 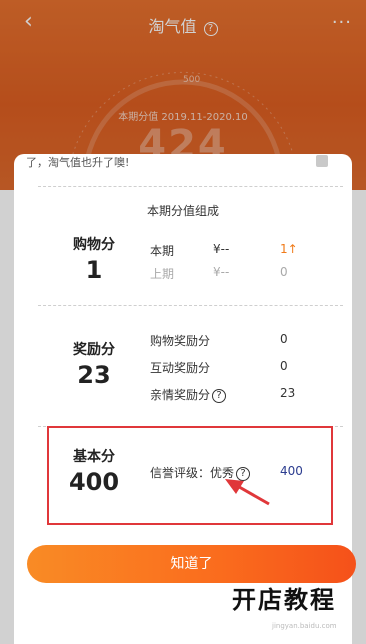 What do you see at coordinates (94, 350) in the screenshot?
I see `reward-score-label: 奖励分` at bounding box center [94, 350].